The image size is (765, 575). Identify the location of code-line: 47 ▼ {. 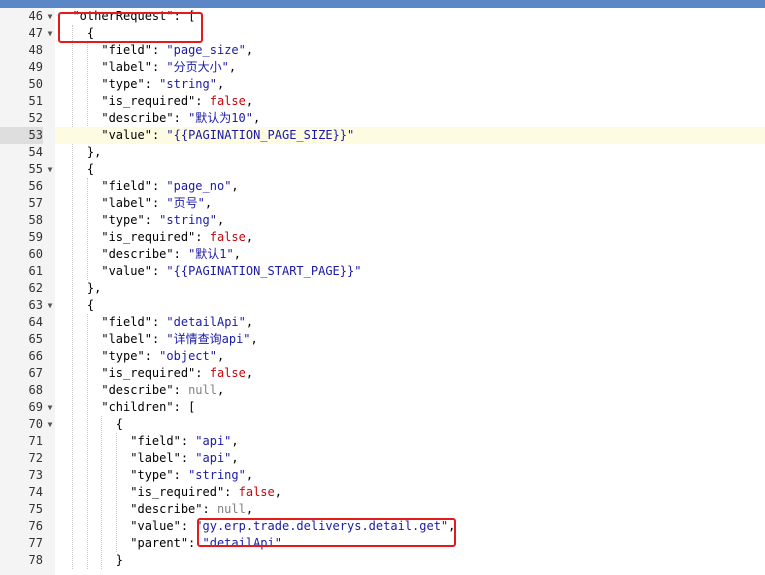
(382, 33).